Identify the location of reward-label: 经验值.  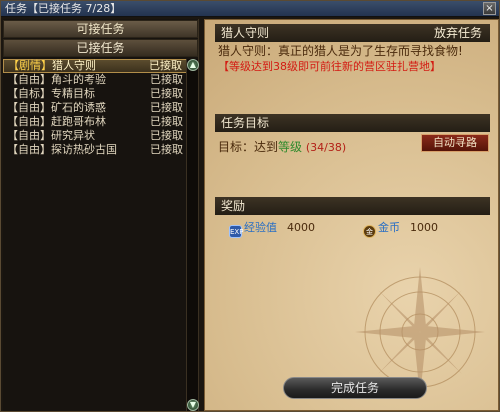
(260, 227).